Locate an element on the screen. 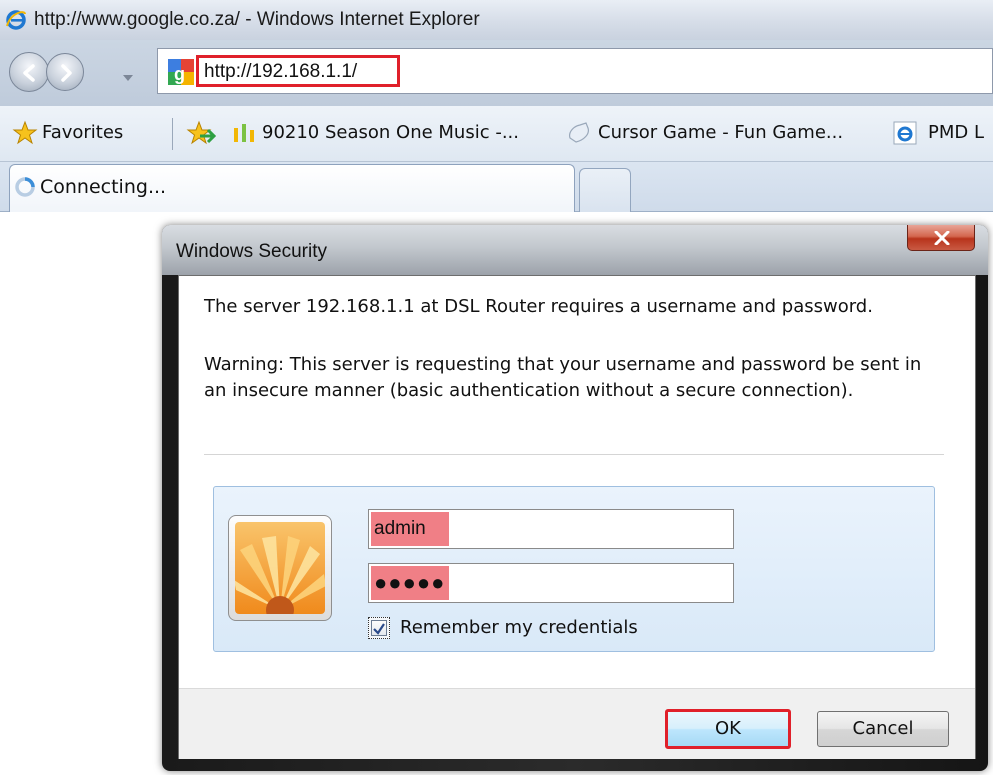  dialog-footer: OK Cancel is located at coordinates (577, 723).